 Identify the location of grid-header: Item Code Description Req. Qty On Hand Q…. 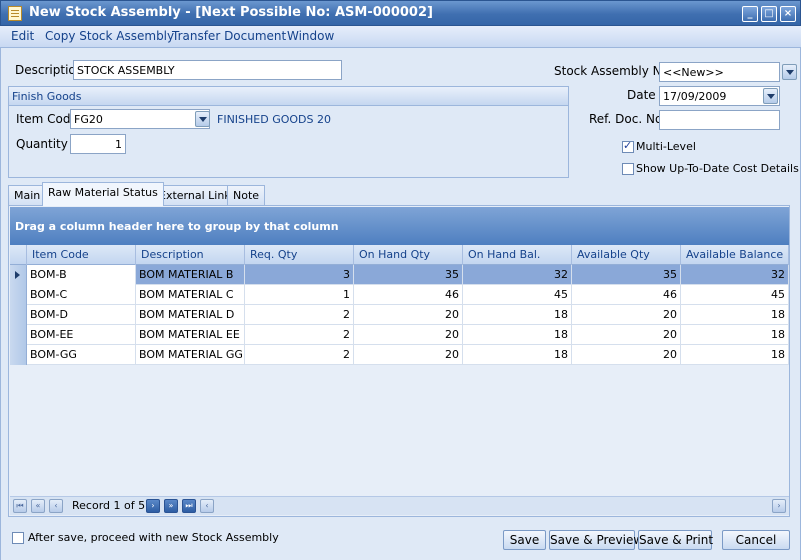
(399, 255).